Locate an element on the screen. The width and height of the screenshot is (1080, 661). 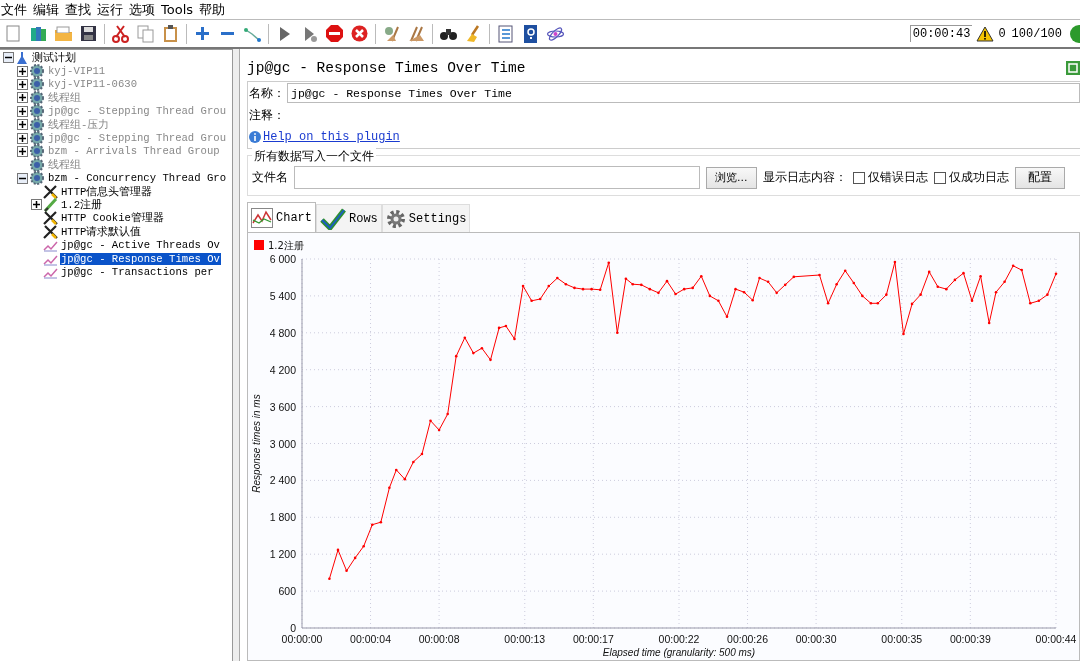
shutdown-icon is located at coordinates (359, 33).